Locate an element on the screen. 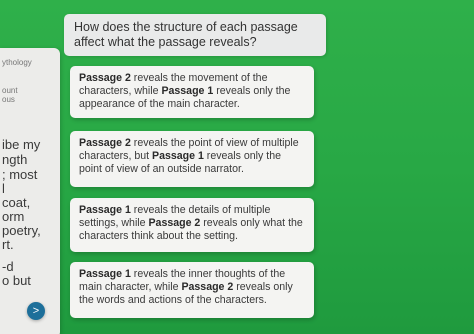 This screenshot has height=334, width=474. passage-line: l is located at coordinates (3, 188).